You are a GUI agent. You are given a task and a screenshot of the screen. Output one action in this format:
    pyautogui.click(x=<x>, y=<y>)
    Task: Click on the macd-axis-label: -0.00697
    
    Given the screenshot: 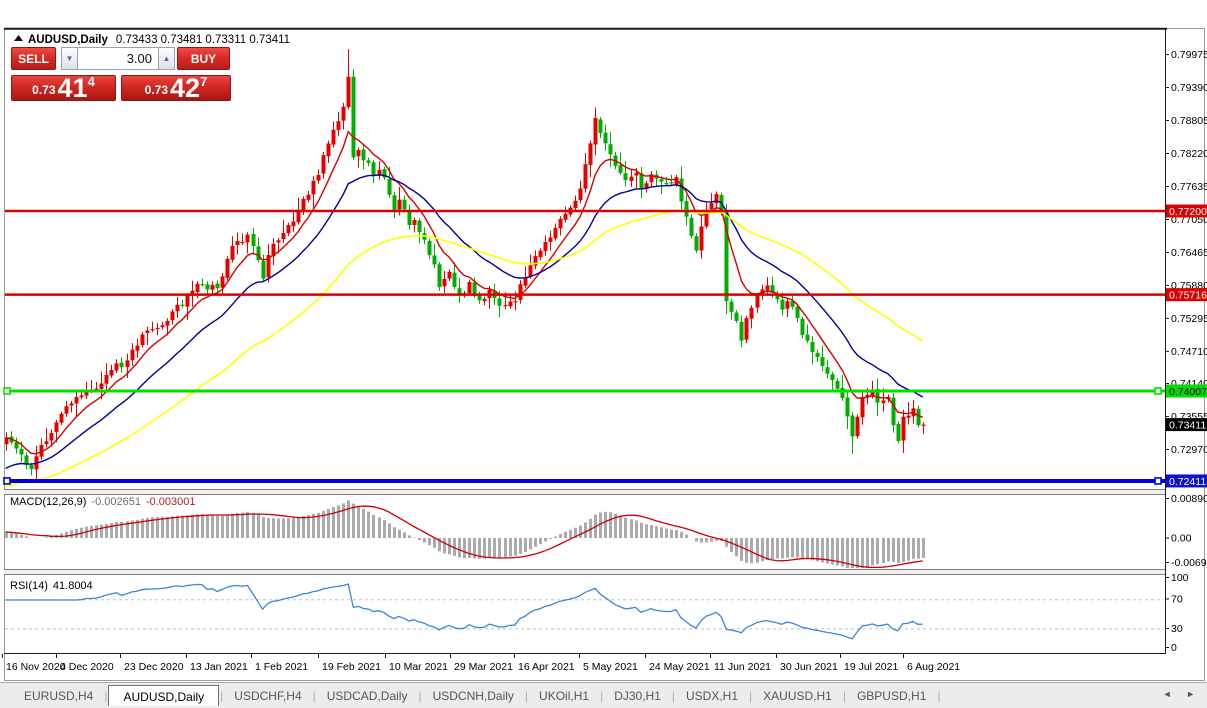 What is the action you would take?
    pyautogui.click(x=1189, y=563)
    